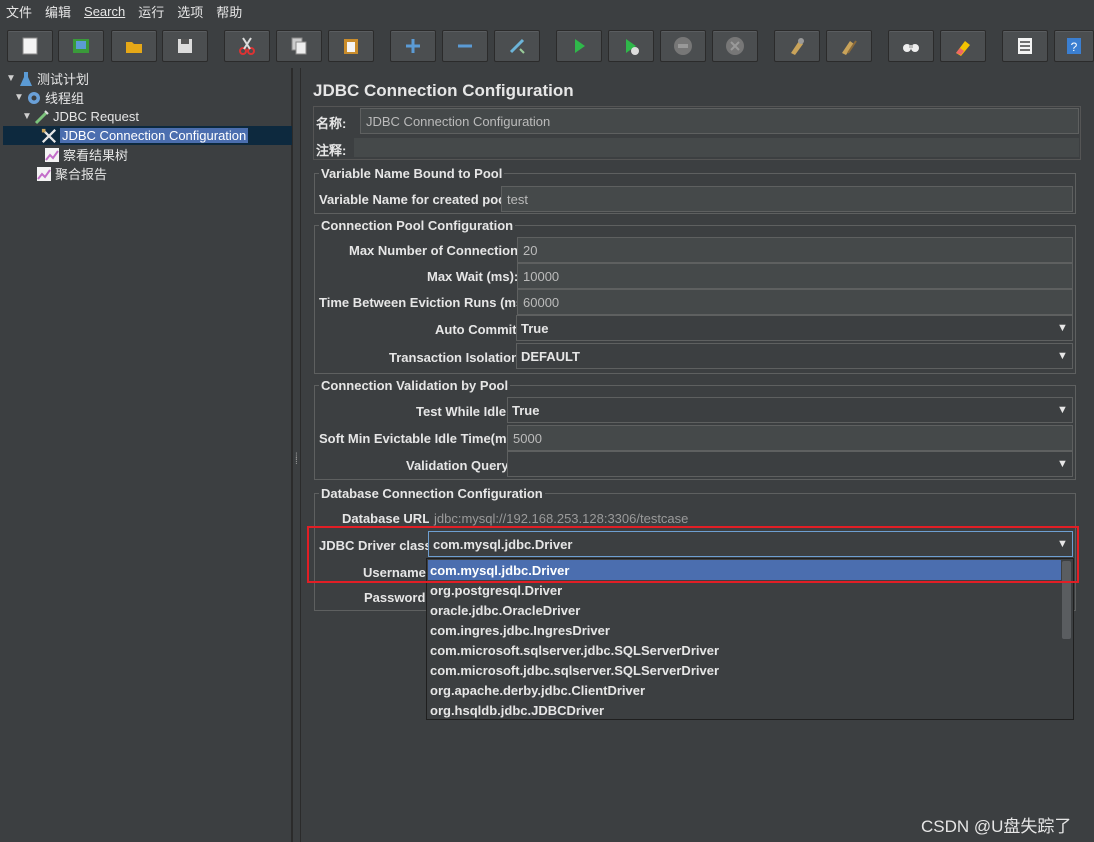 This screenshot has height=842, width=1094. I want to click on group-legend: Connection Pool Configuration, so click(417, 225).